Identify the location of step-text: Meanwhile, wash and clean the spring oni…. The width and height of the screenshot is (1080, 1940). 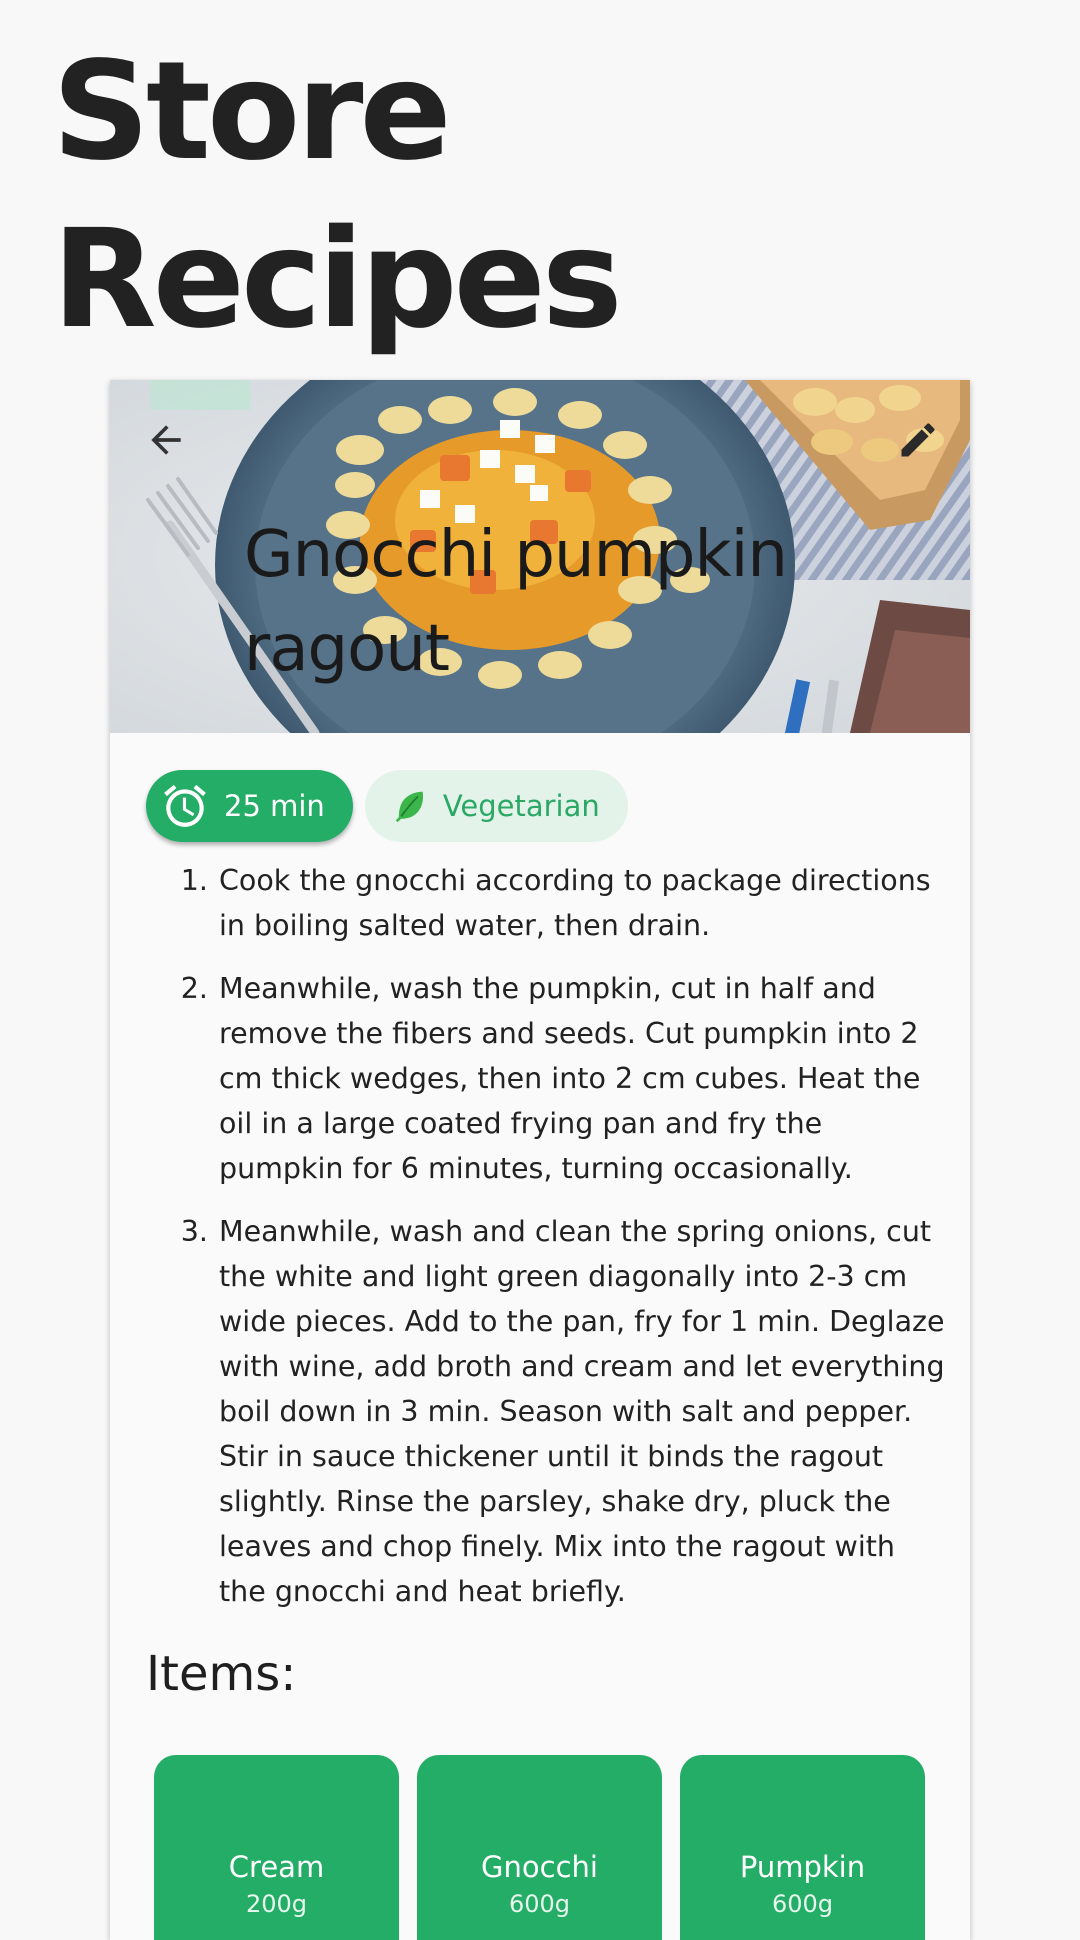
(582, 1411).